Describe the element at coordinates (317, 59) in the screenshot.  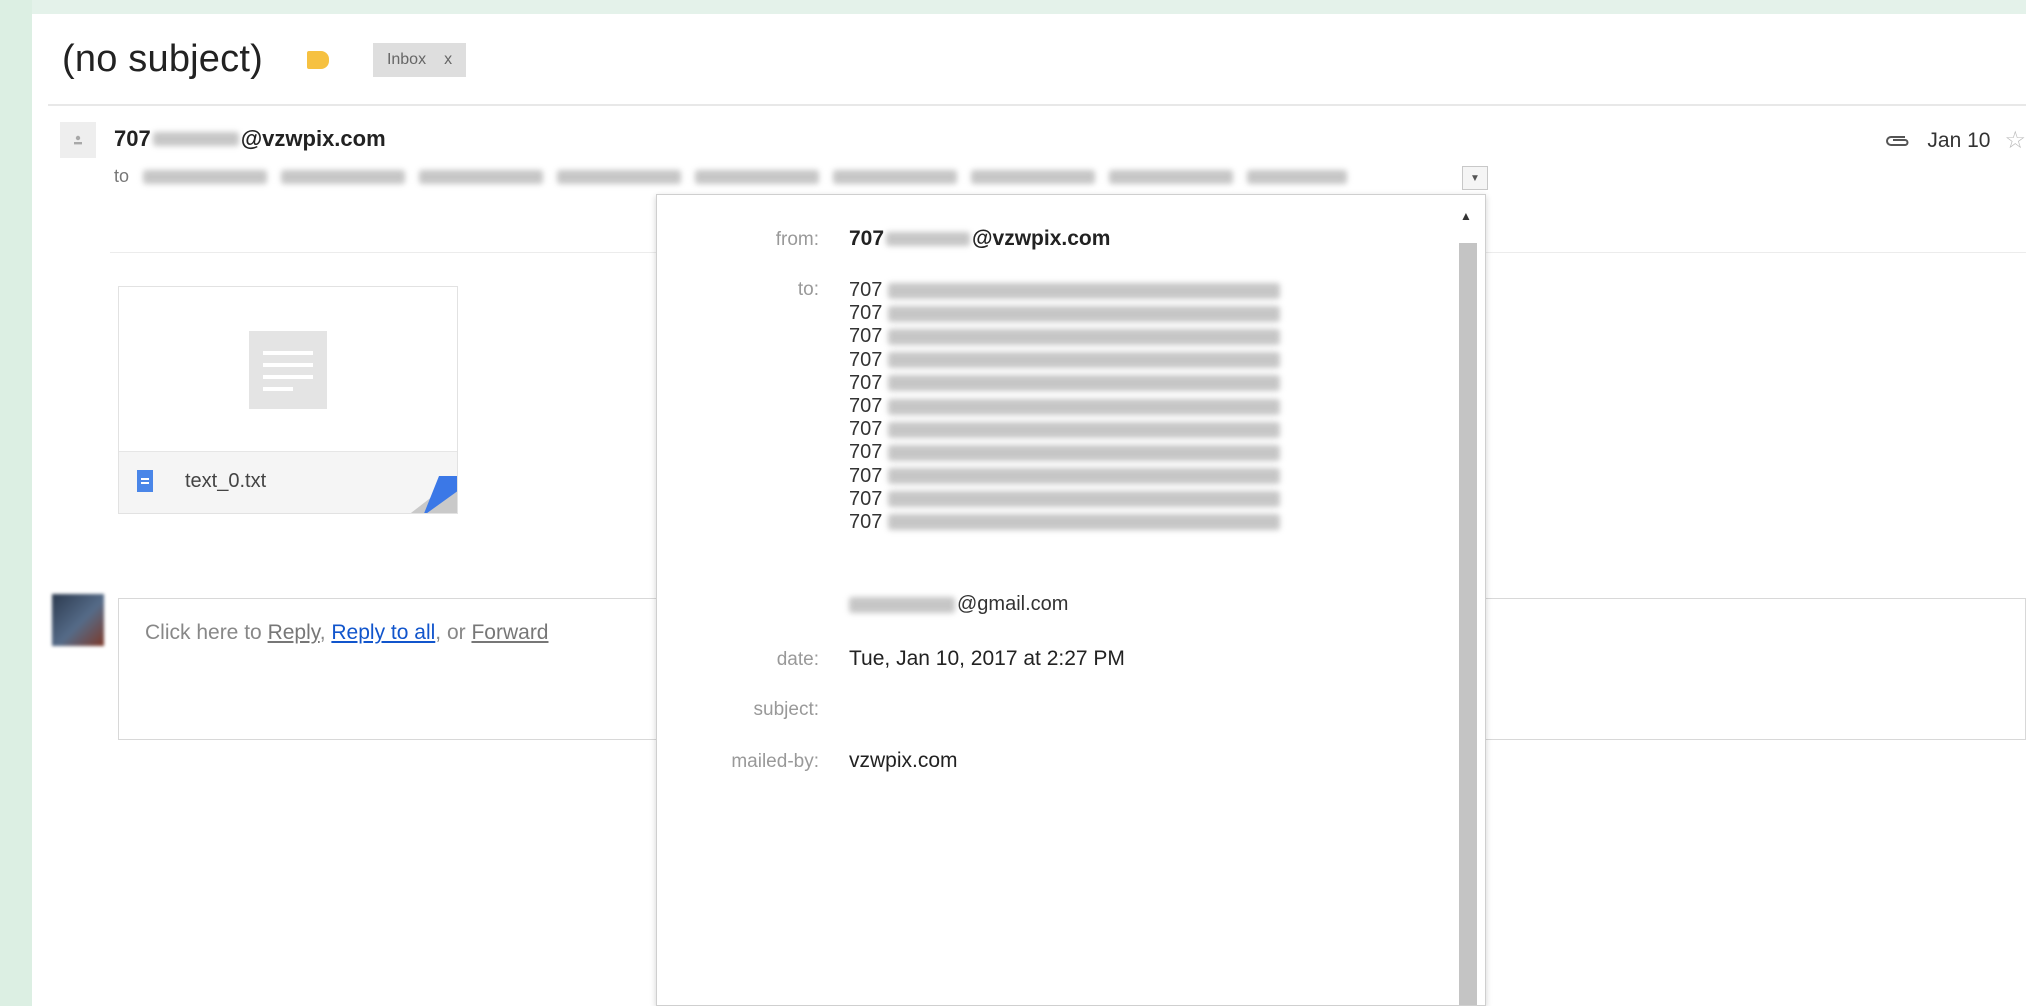
I see `important-label-icon` at that location.